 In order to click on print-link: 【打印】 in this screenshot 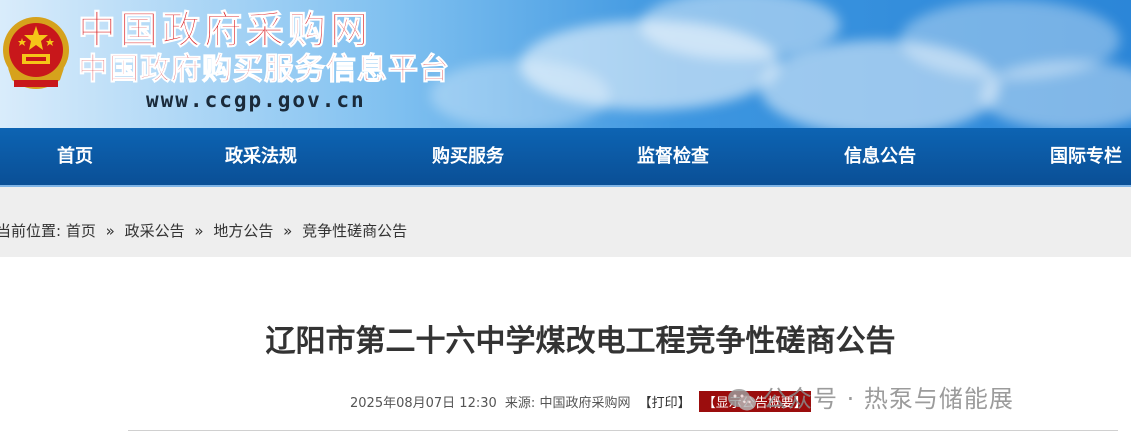, I will do `click(665, 403)`.